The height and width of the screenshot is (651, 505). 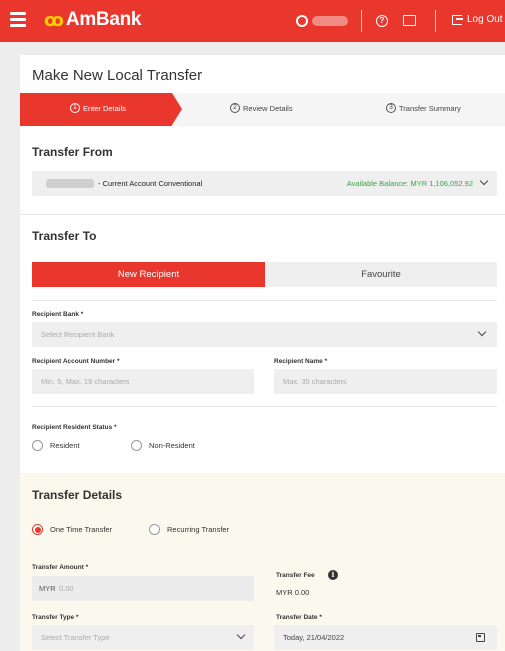 What do you see at coordinates (480, 637) in the screenshot?
I see `calendar-icon` at bounding box center [480, 637].